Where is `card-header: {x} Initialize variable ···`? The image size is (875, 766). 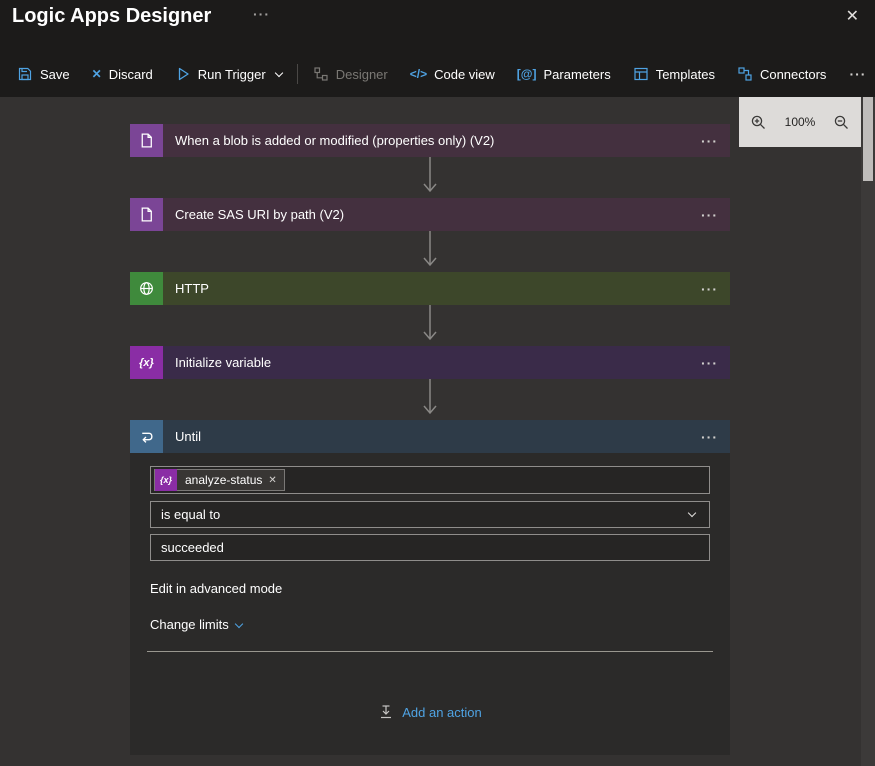
card-header: {x} Initialize variable ··· is located at coordinates (430, 362).